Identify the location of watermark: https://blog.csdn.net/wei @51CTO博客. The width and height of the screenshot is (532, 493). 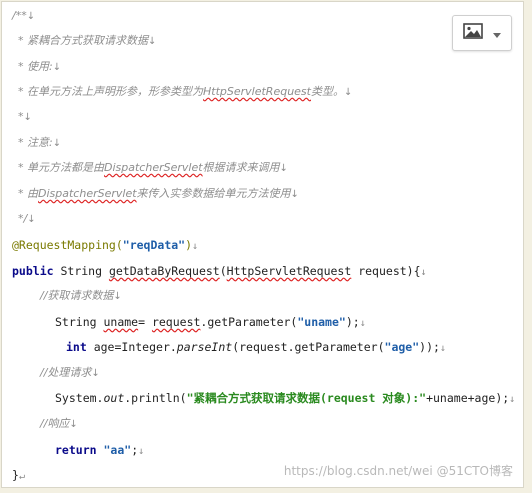
(398, 471).